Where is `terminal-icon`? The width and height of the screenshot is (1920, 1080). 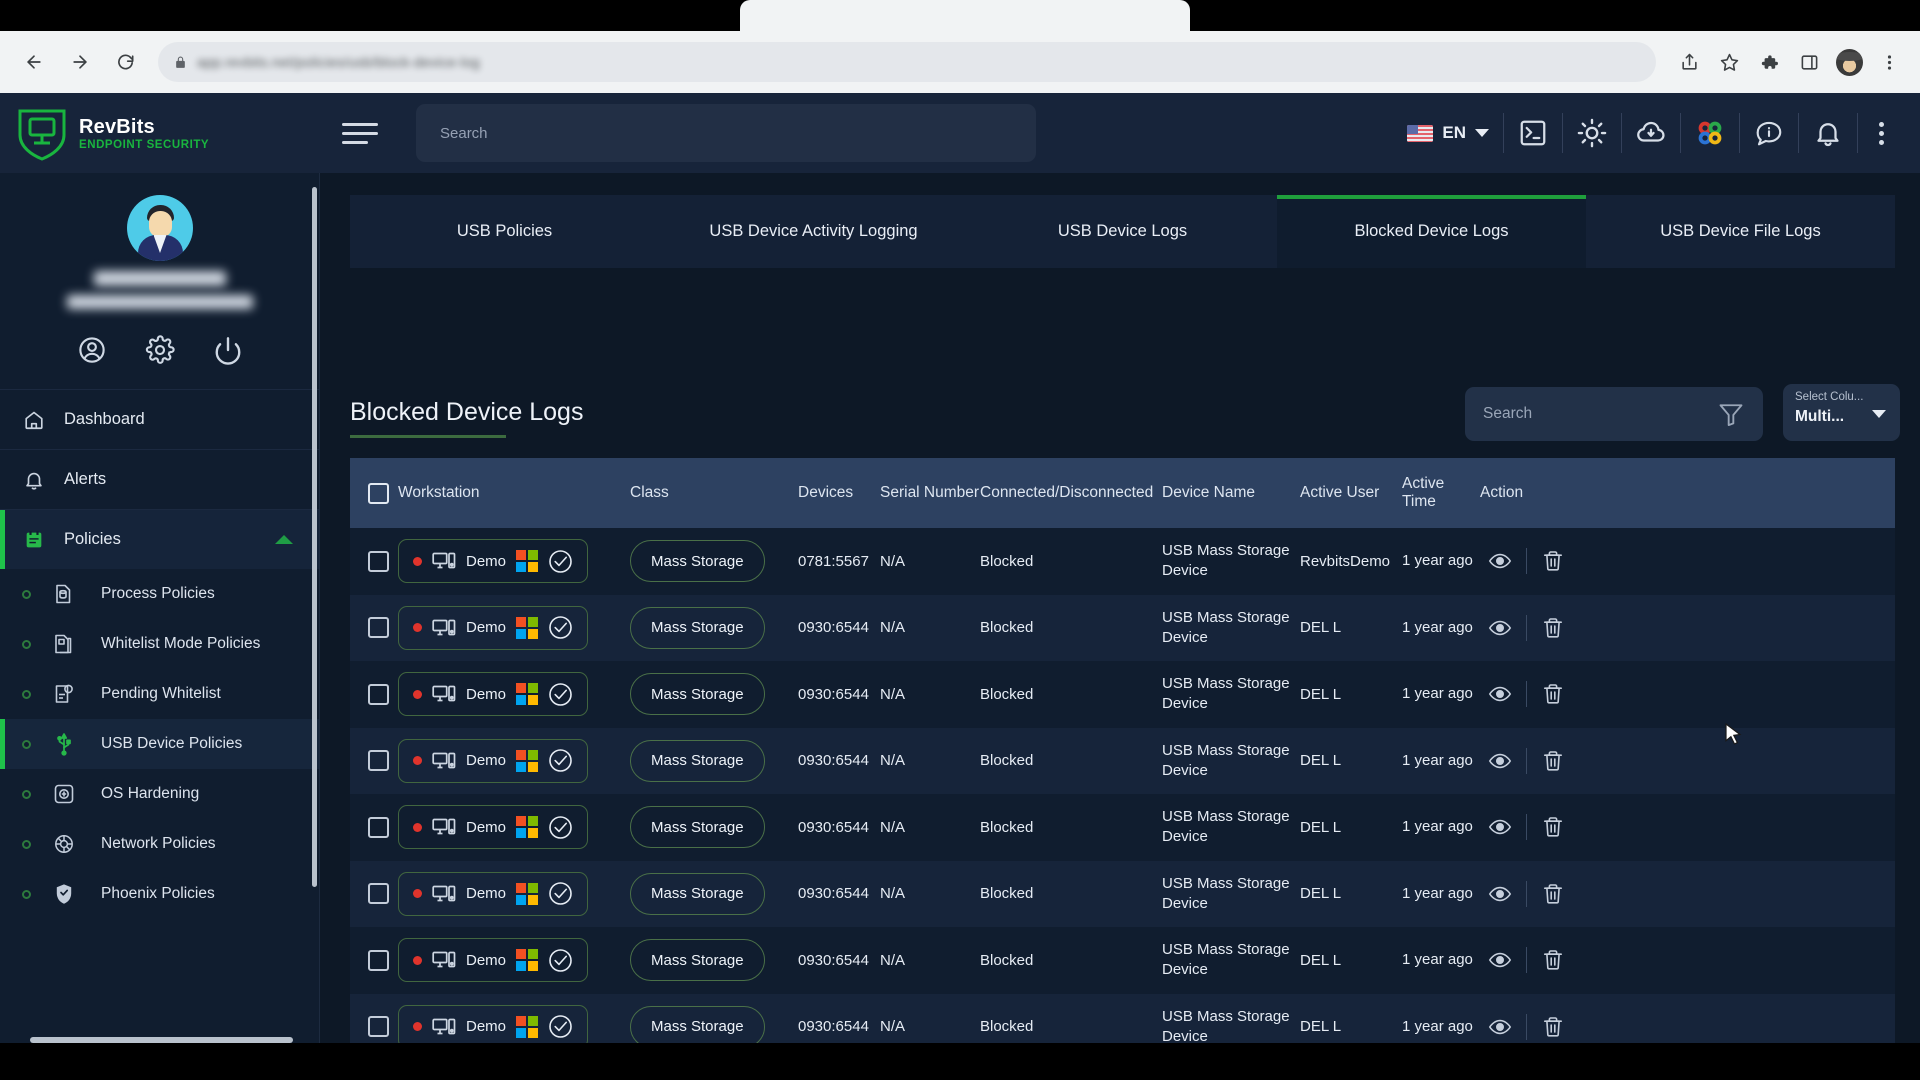 terminal-icon is located at coordinates (1533, 133).